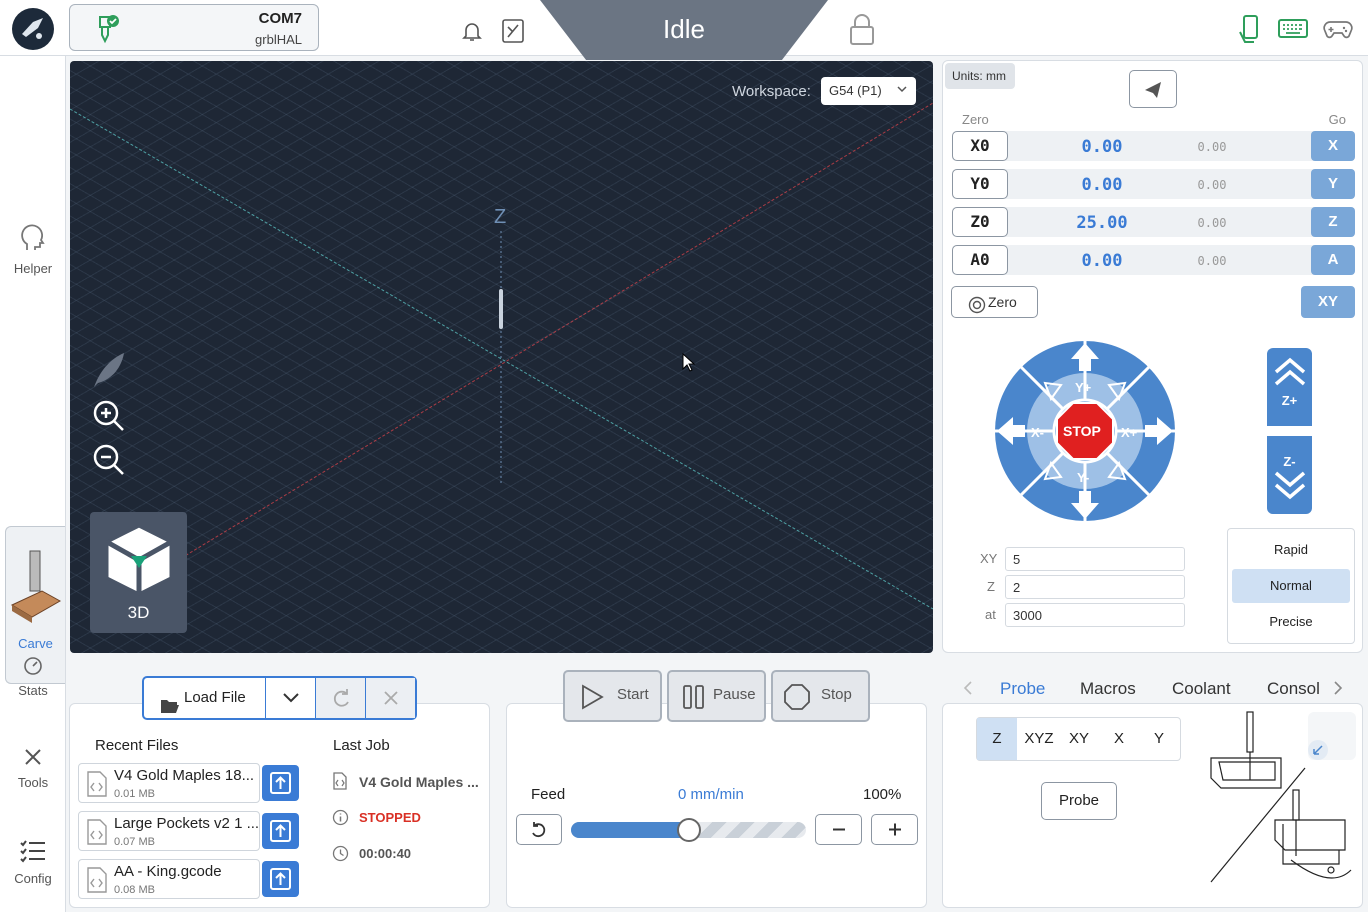  What do you see at coordinates (977, 309) in the screenshot?
I see `target-icon` at bounding box center [977, 309].